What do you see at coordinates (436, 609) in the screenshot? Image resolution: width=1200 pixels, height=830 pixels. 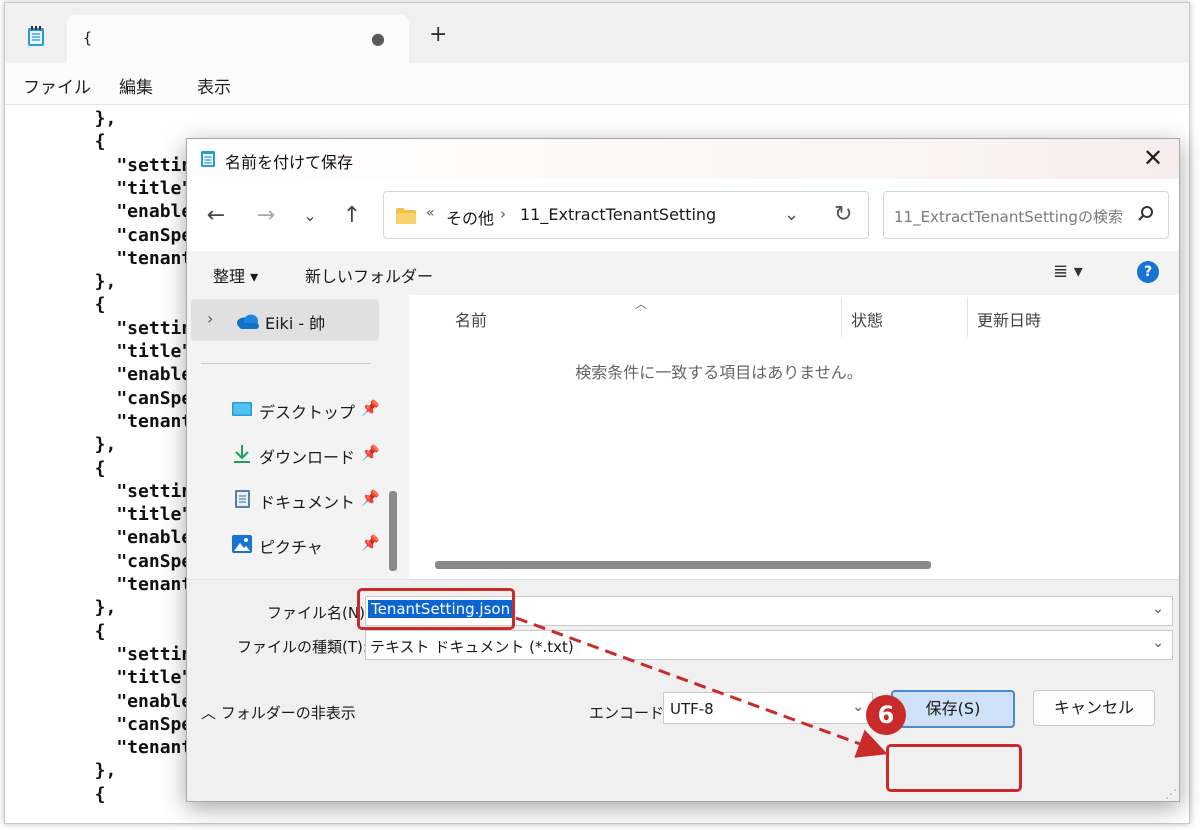 I see `annotation-highlight-filename` at bounding box center [436, 609].